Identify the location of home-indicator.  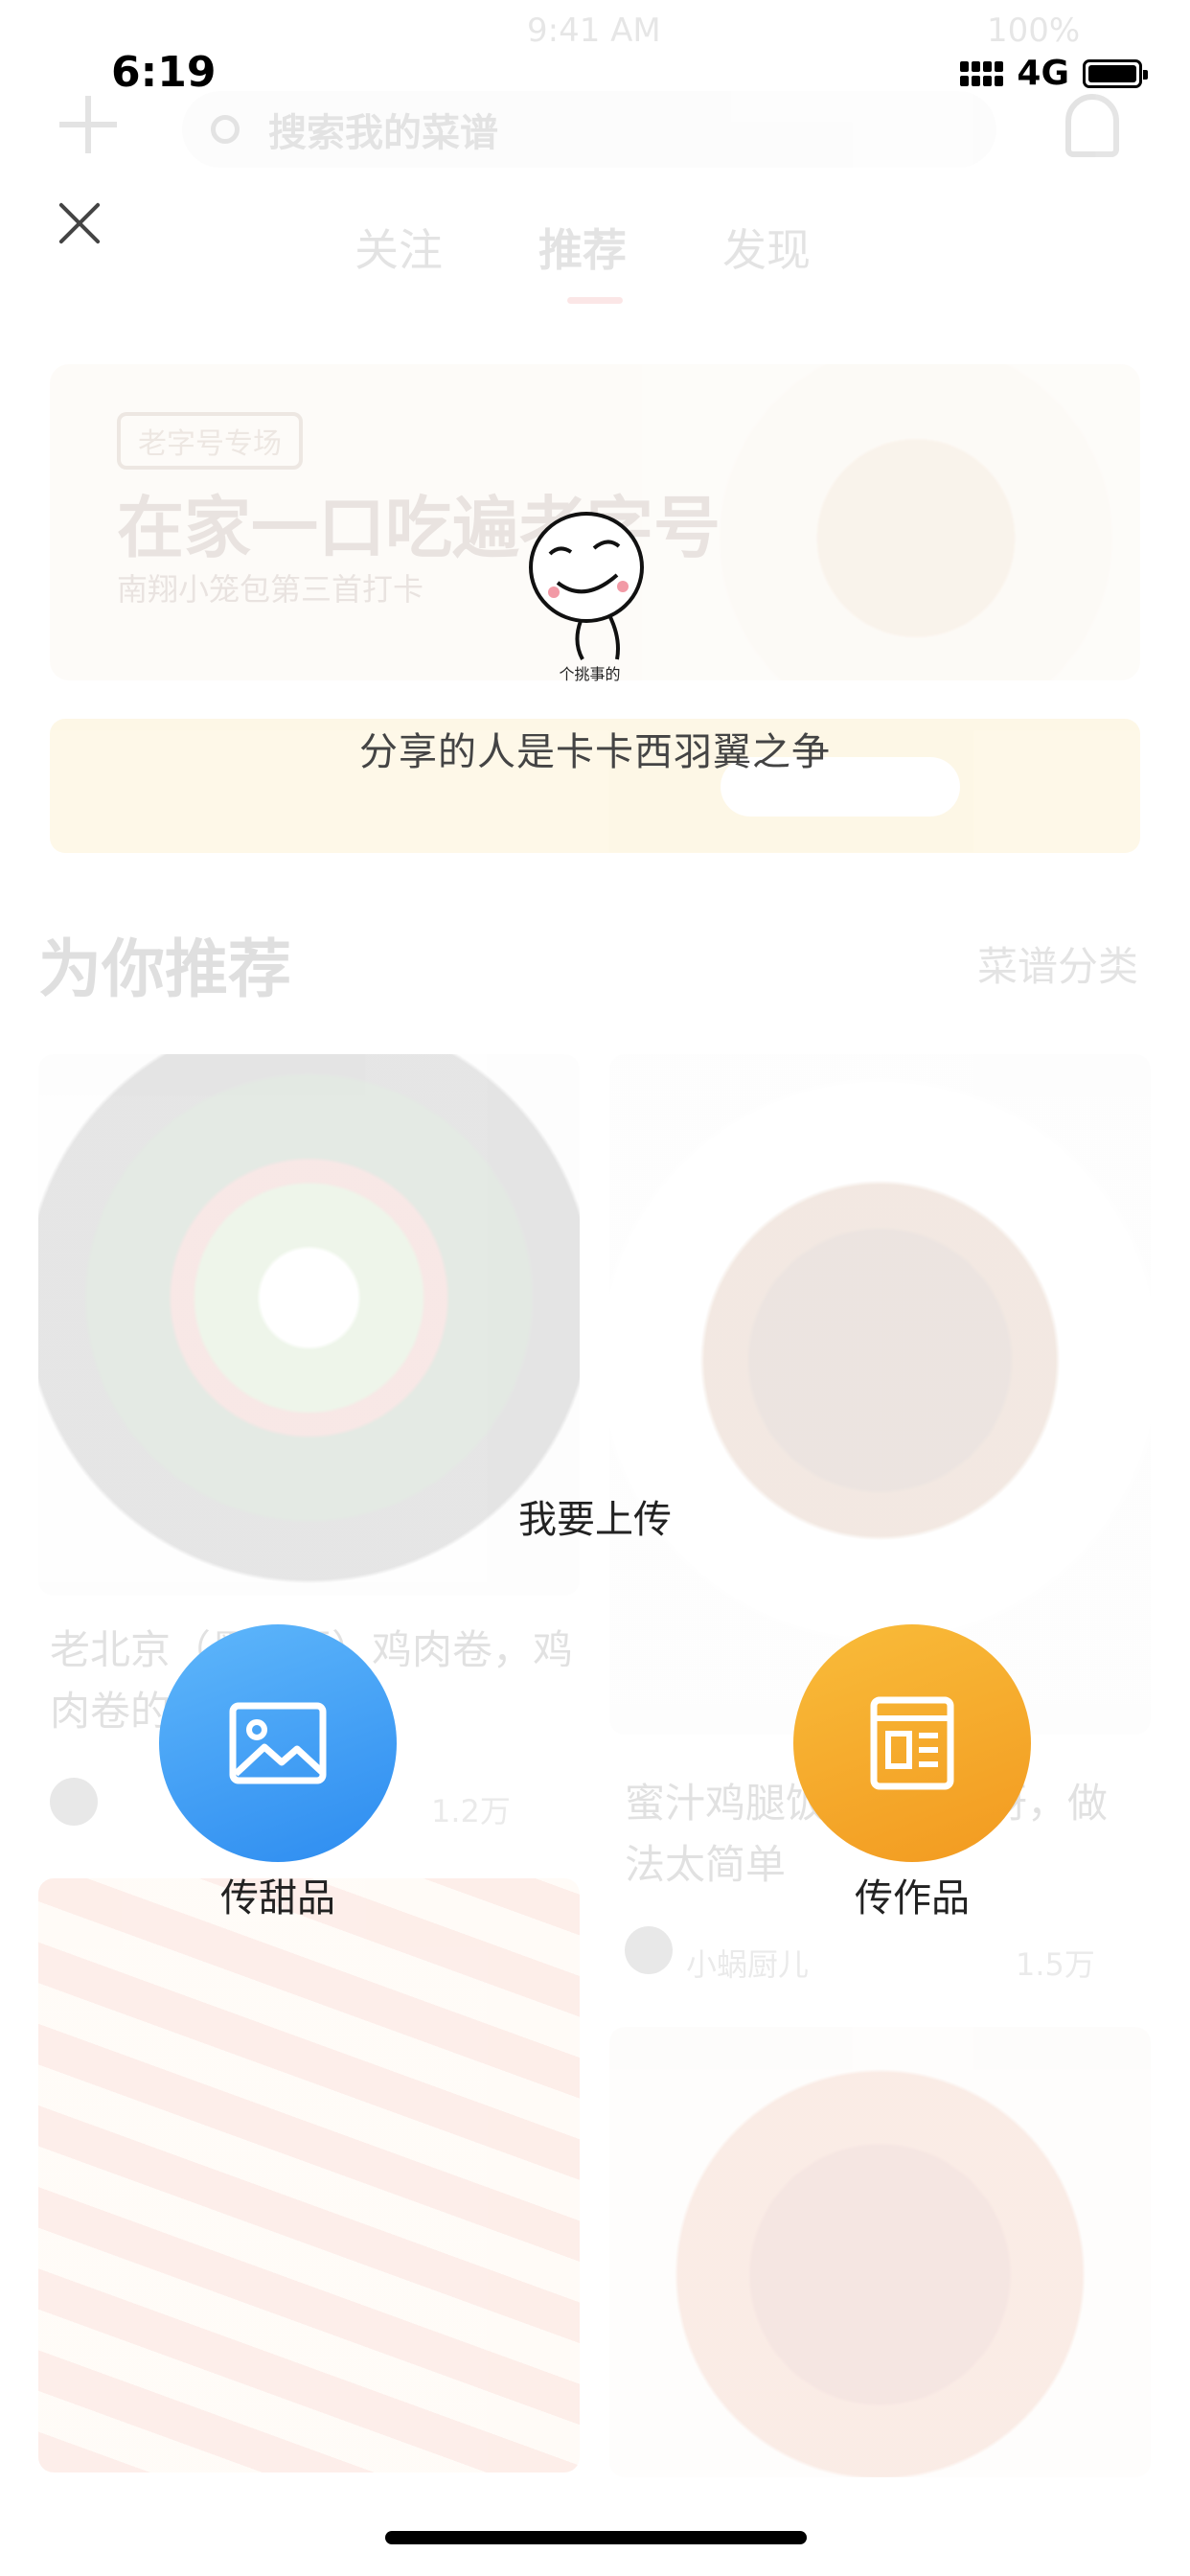
(596, 2537).